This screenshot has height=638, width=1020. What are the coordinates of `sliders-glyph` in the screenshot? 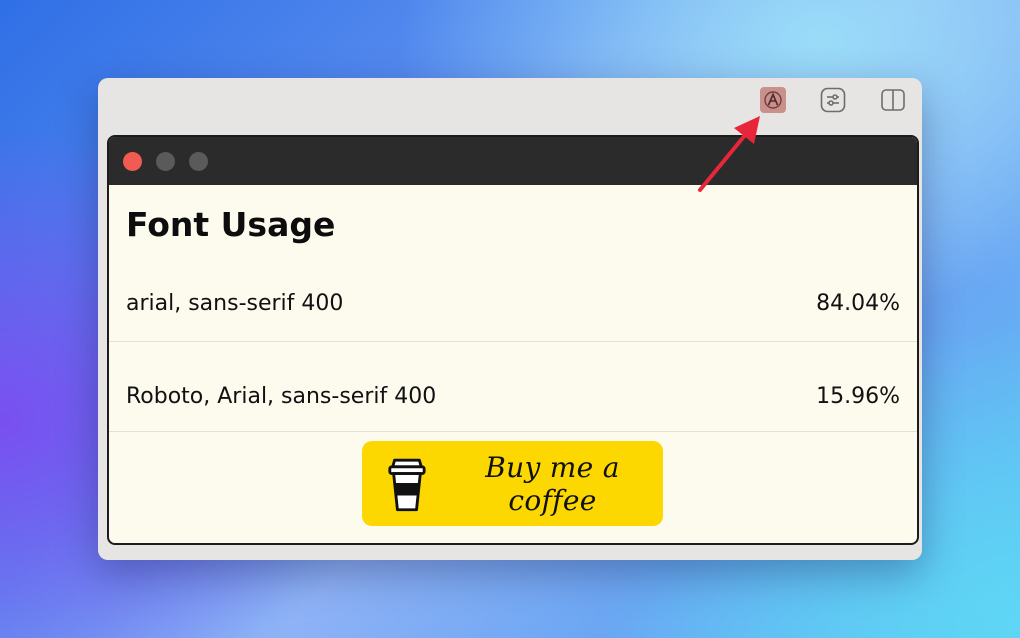 It's located at (833, 100).